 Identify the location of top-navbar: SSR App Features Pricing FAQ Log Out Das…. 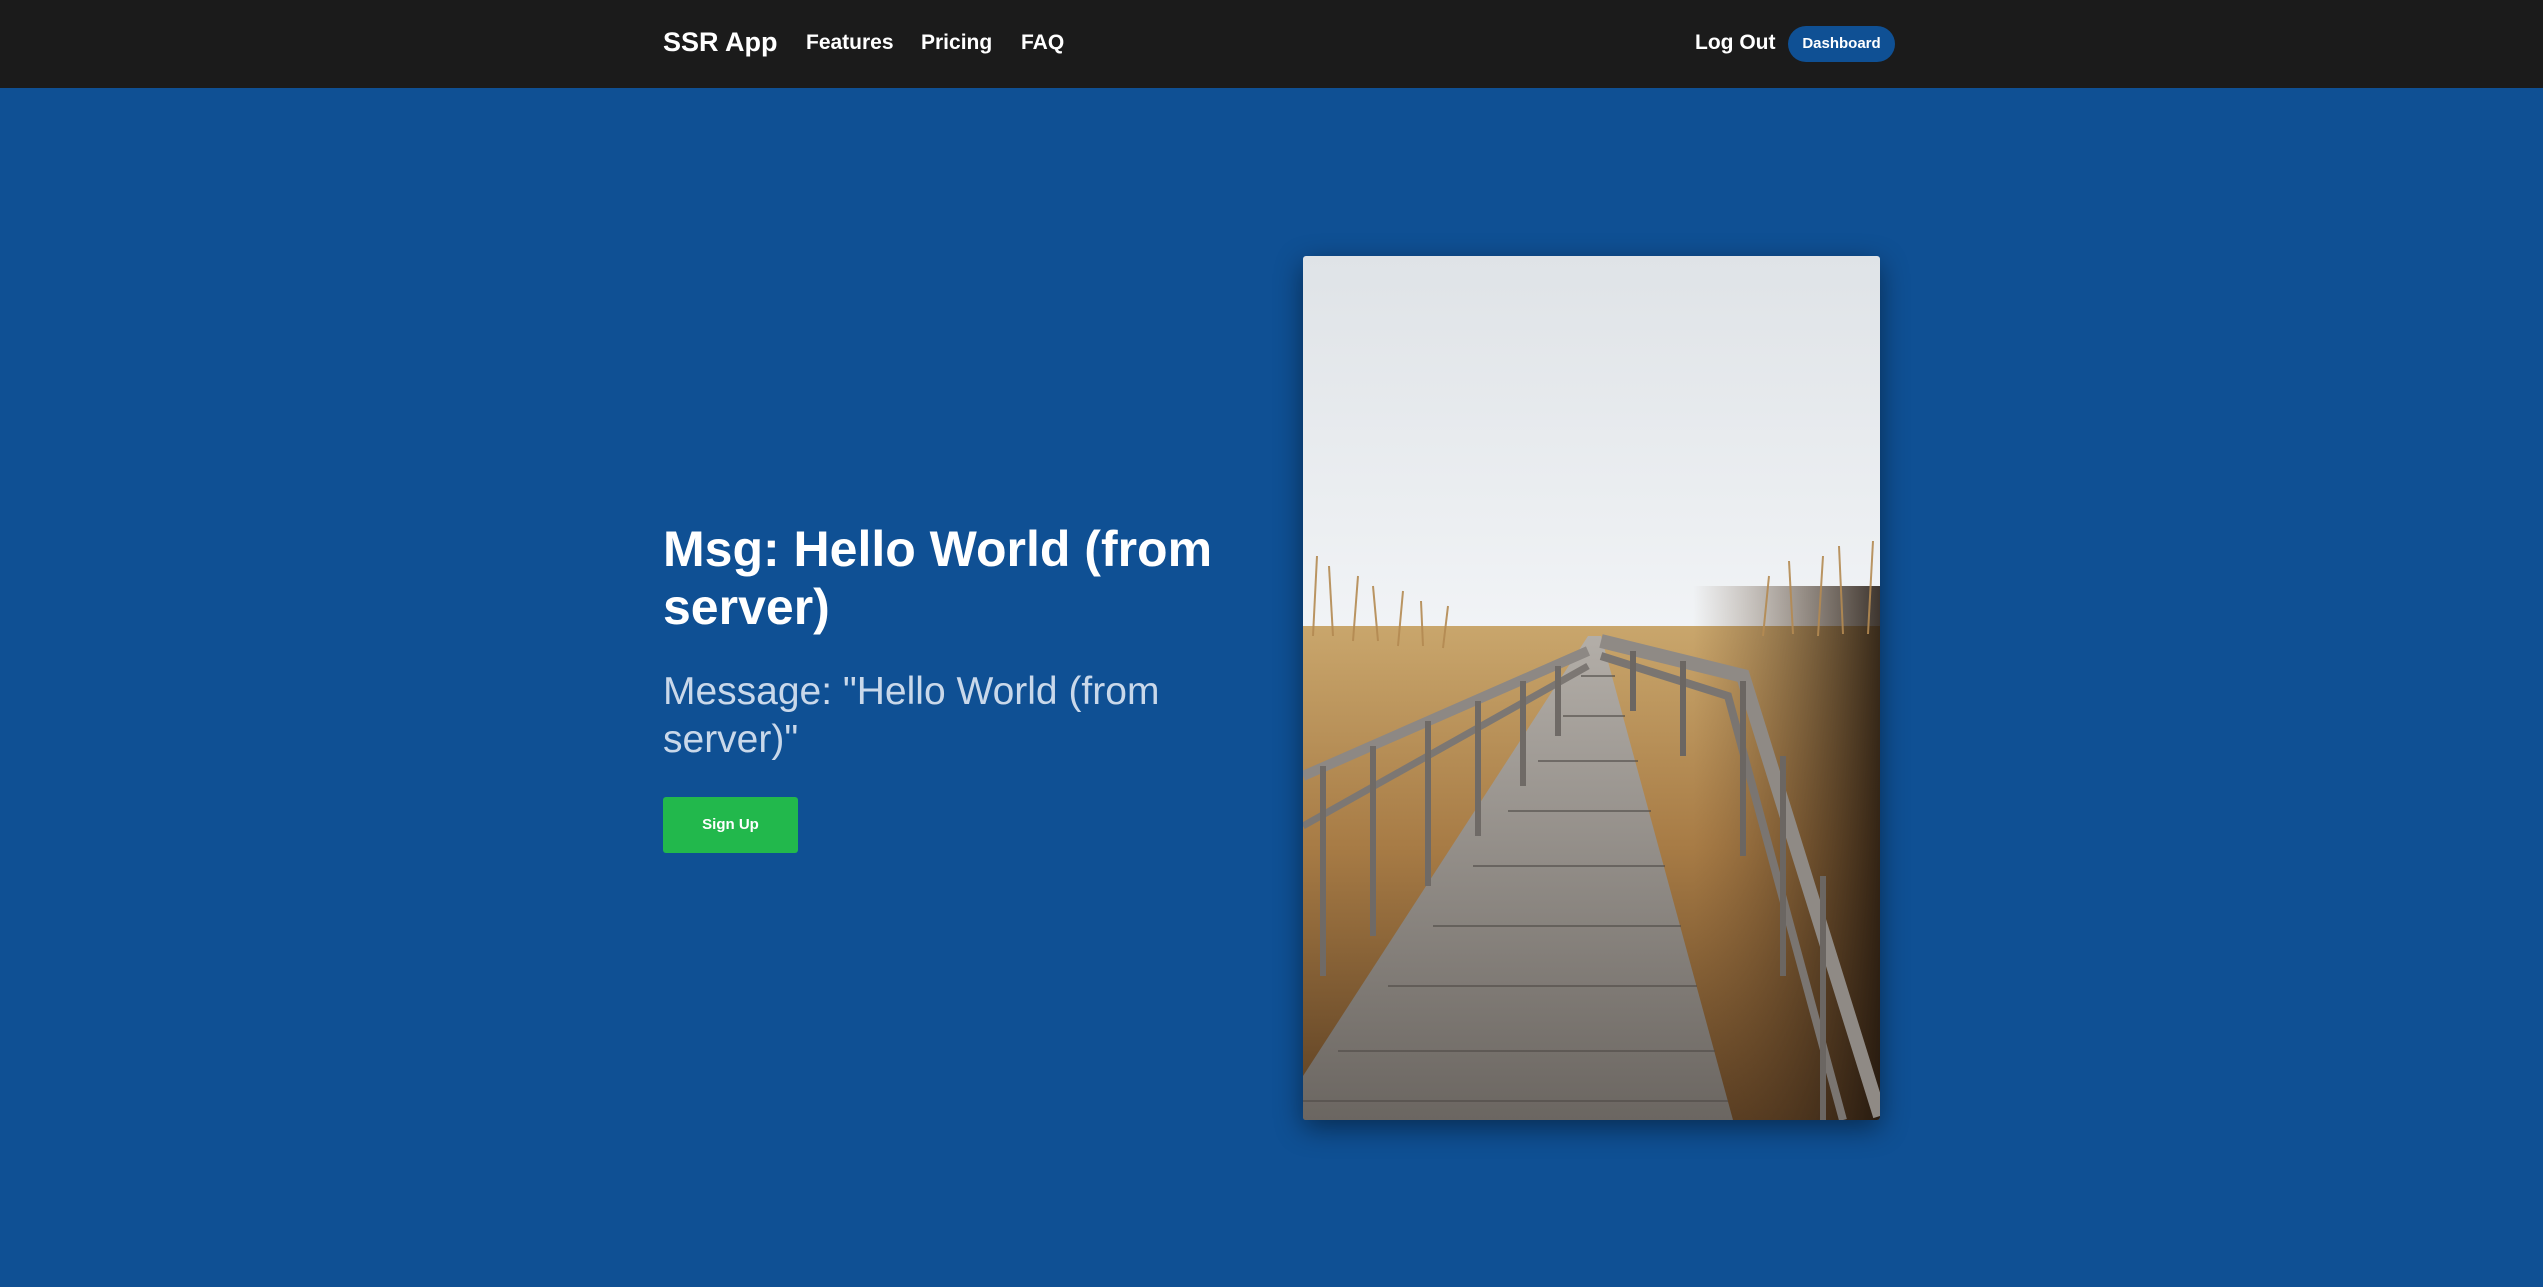
(1271, 44).